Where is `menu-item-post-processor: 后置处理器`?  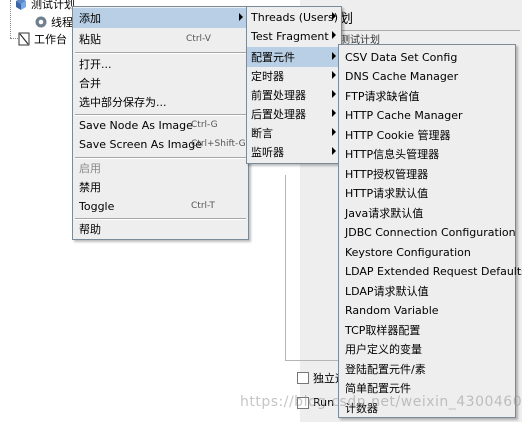
menu-item-post-processor: 后置处理器 is located at coordinates (294, 114).